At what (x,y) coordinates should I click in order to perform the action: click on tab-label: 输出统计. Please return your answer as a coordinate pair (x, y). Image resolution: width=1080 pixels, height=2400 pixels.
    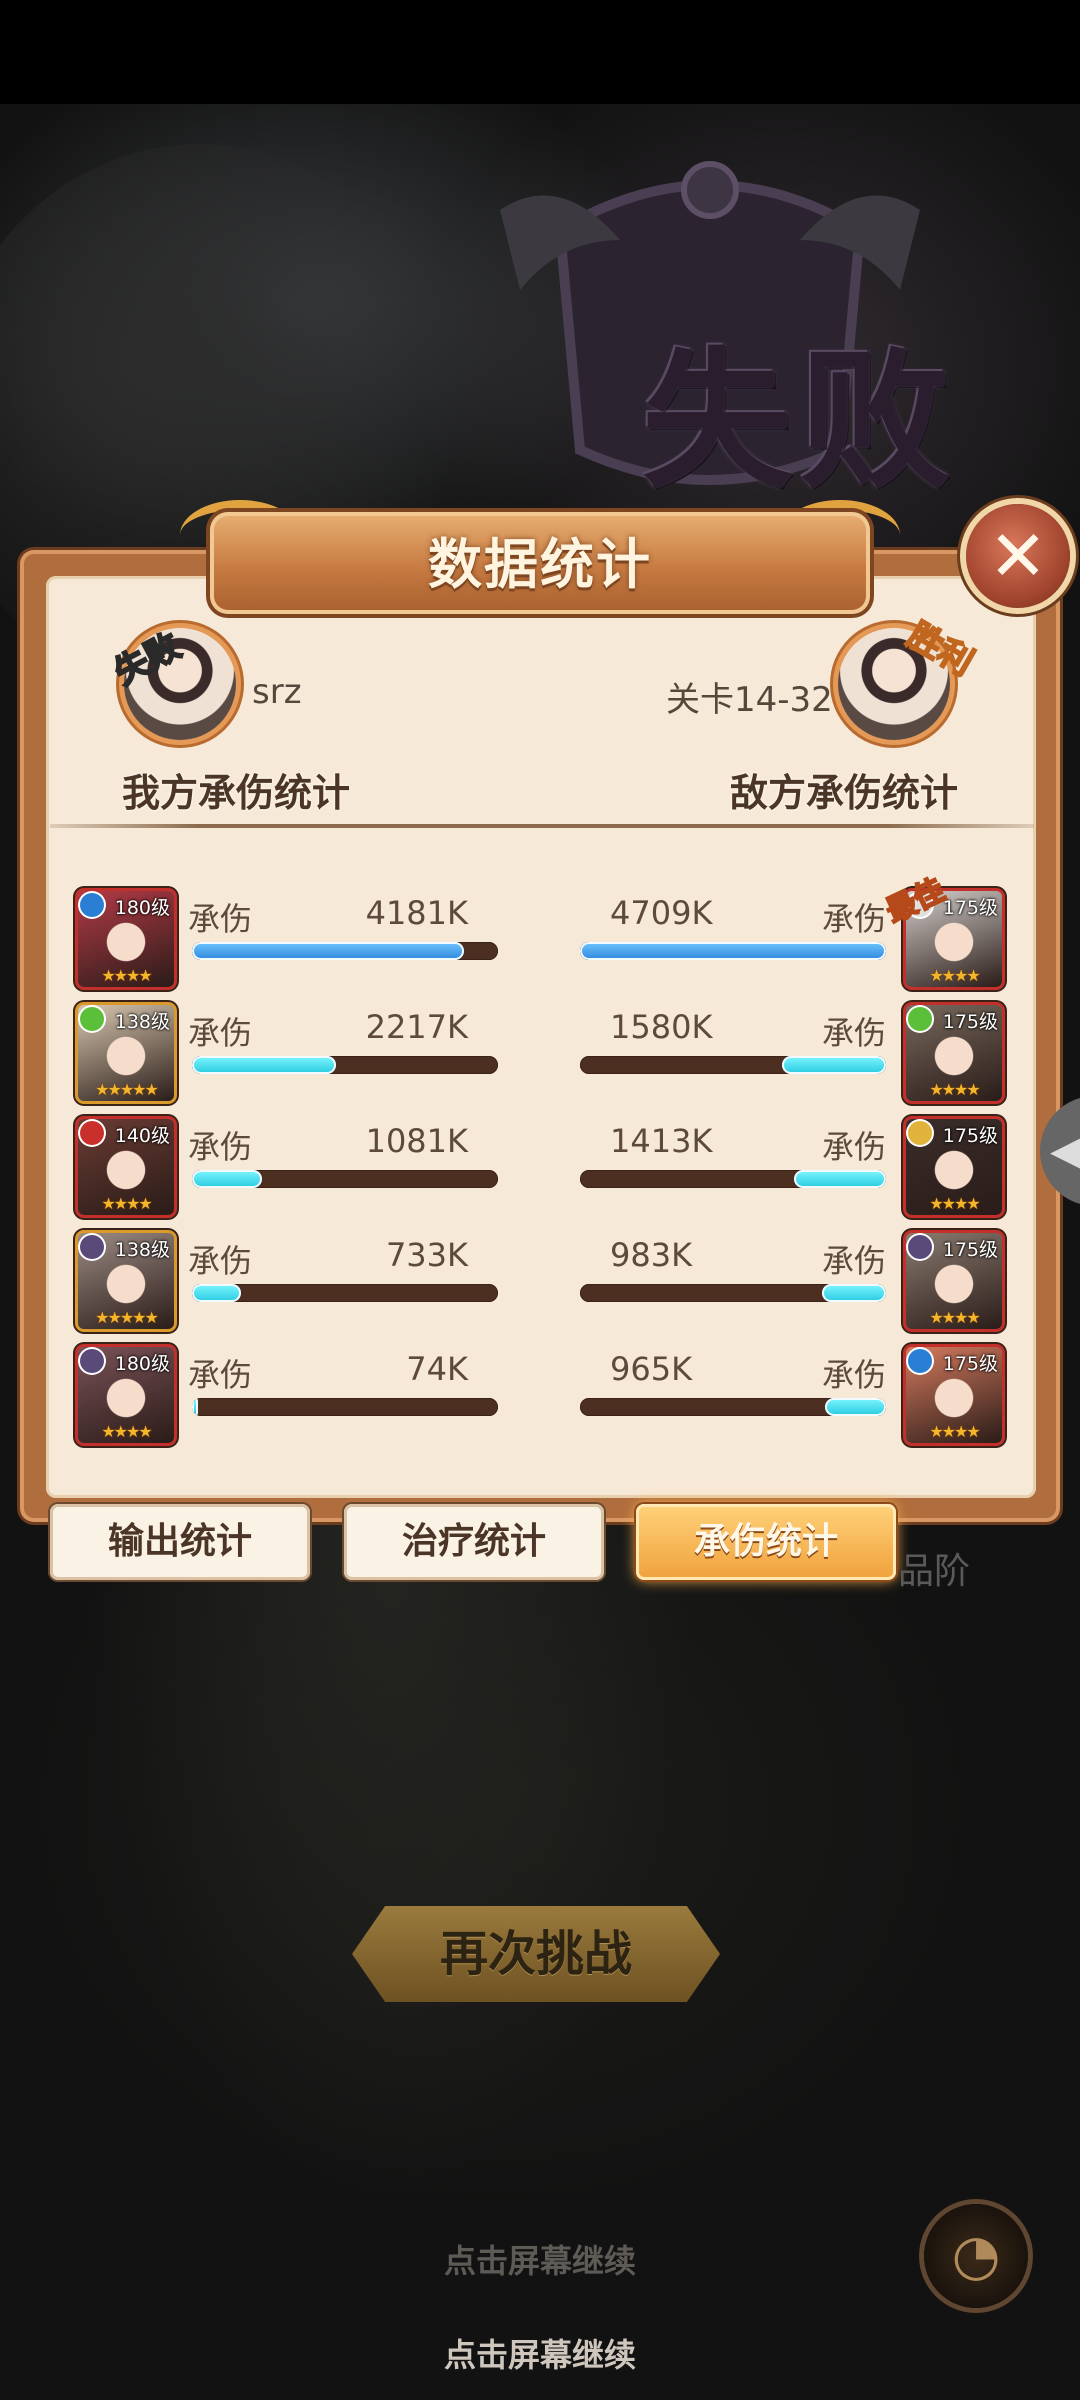
    Looking at the image, I should click on (179, 1541).